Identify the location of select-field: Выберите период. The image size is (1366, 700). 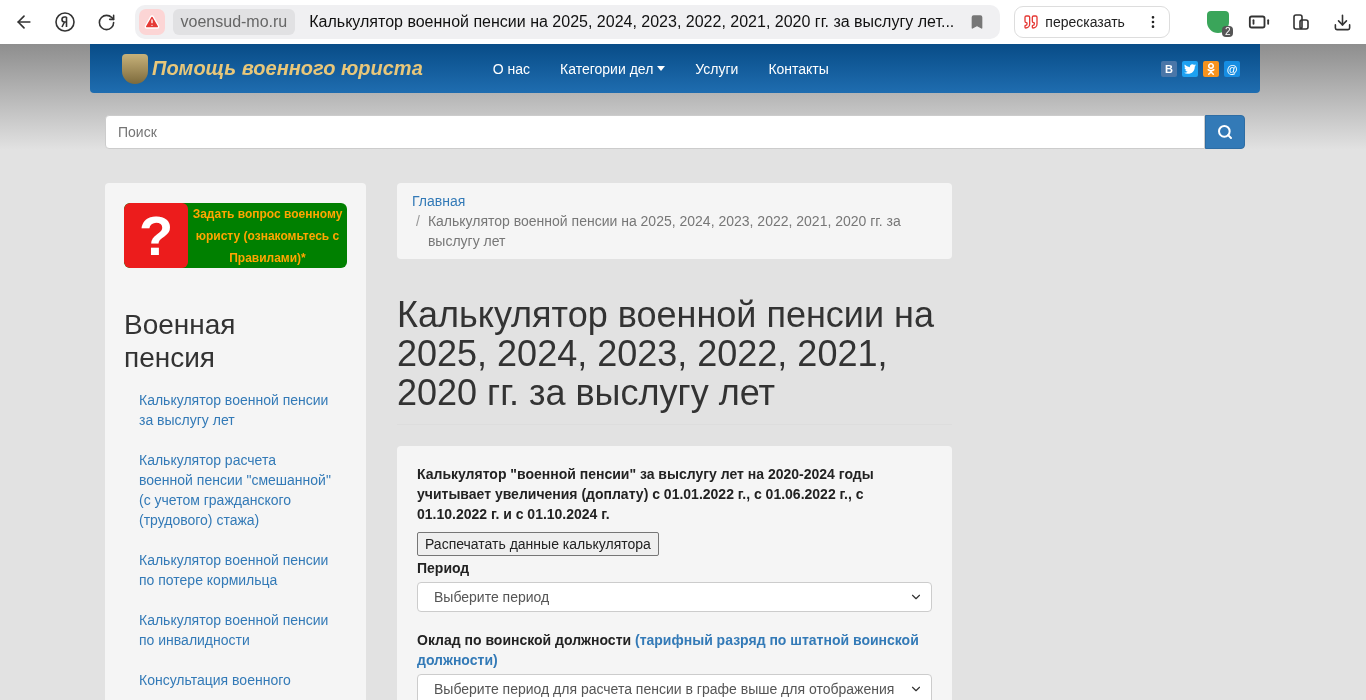
(674, 597).